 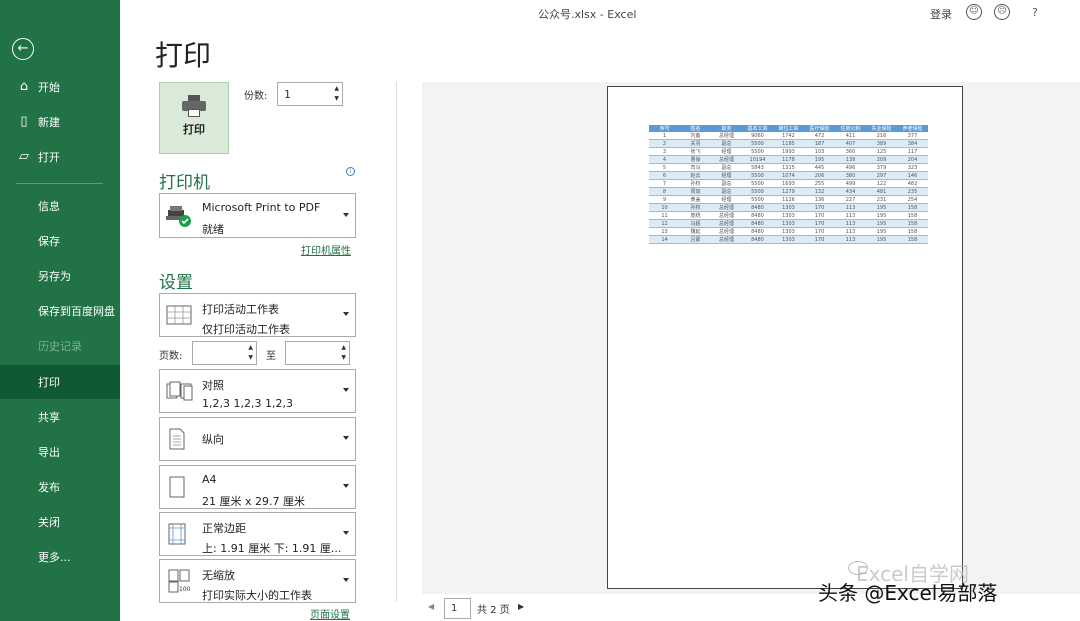 I want to click on sheet-cell: 1693, so click(x=788, y=183).